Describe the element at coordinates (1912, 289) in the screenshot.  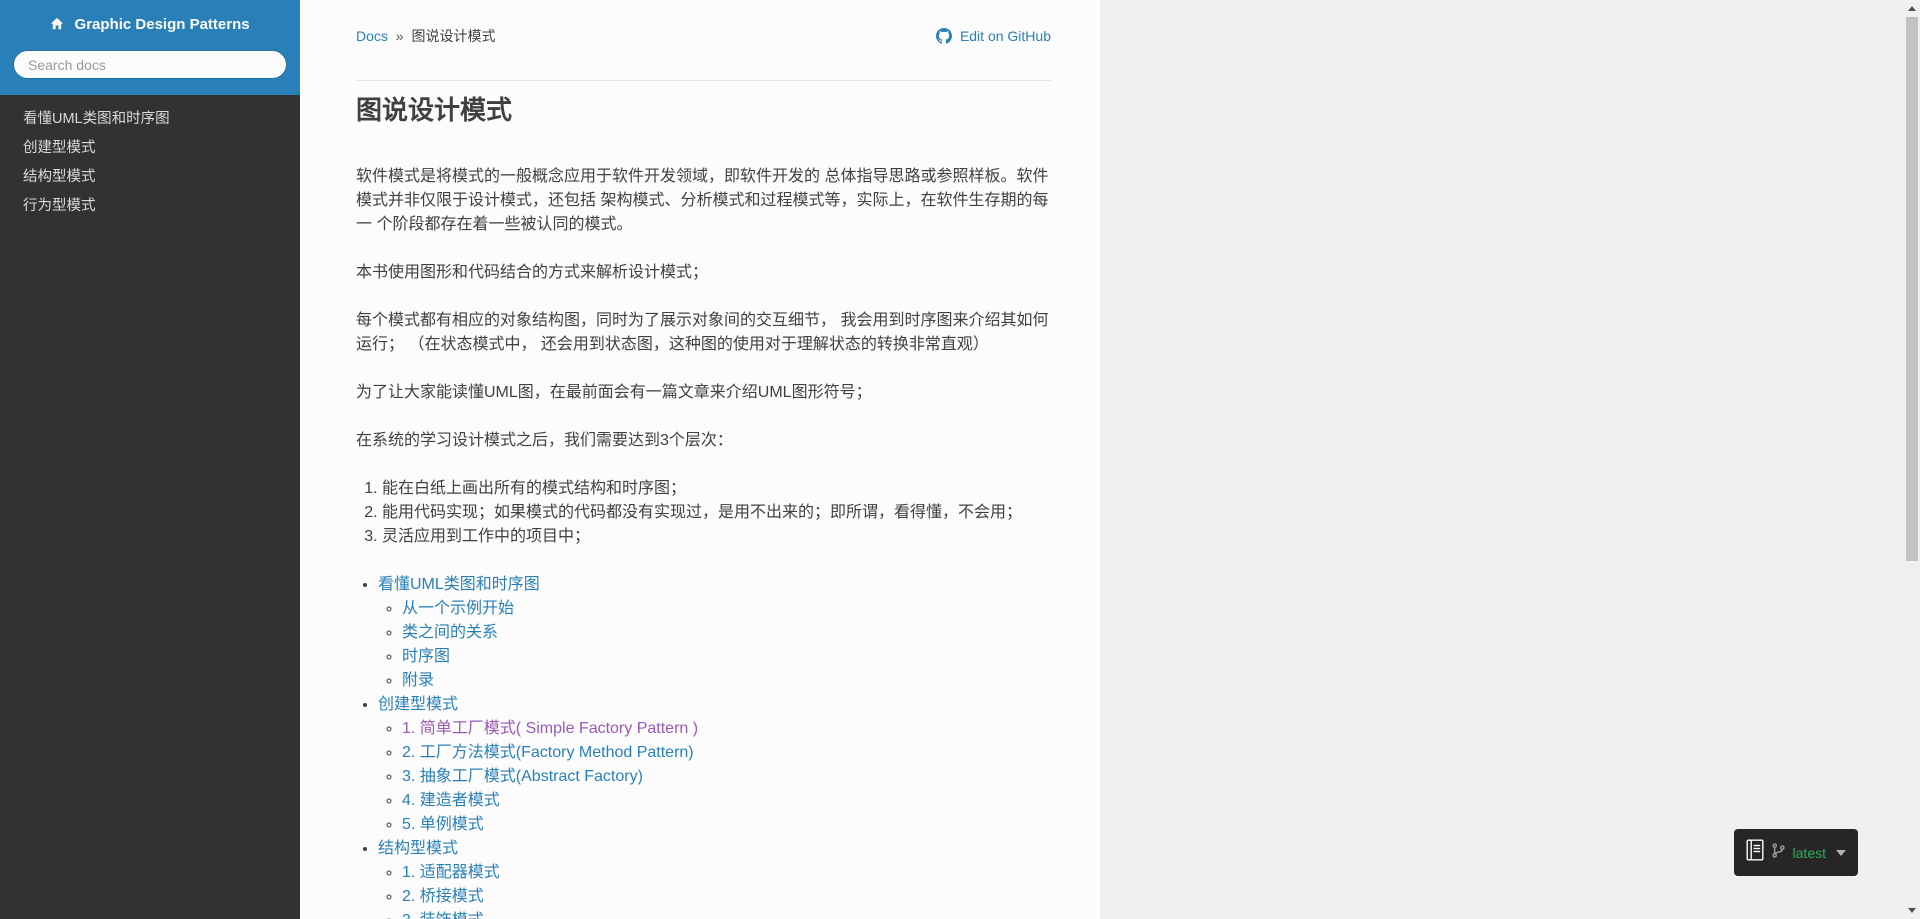
I see `scrollbar-thumb` at that location.